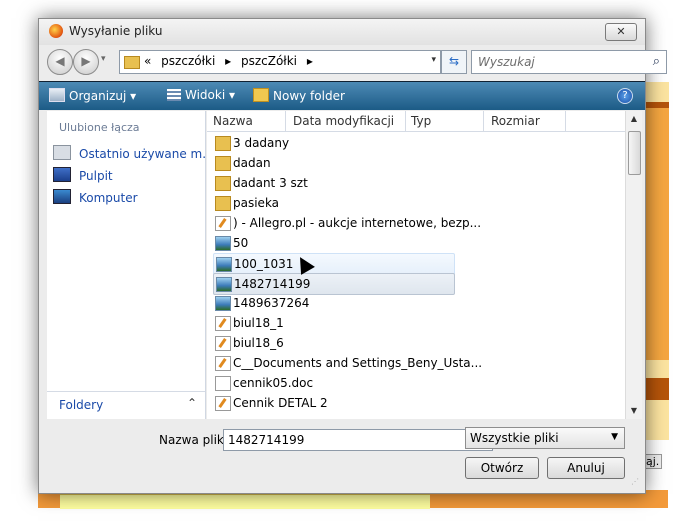  I want to click on search-input: Wyszukaj ⌕, so click(569, 62).